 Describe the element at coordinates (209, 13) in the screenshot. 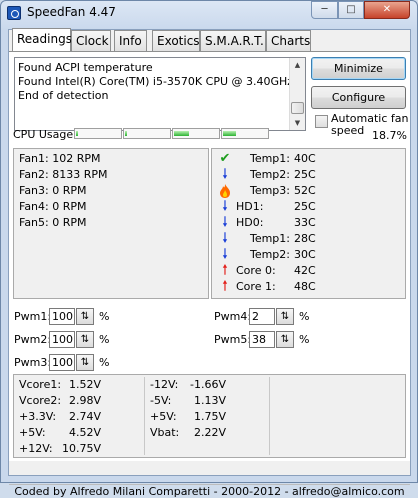

I see `title-bar: SpeedFan 4.47 ─ □ ✕` at that location.